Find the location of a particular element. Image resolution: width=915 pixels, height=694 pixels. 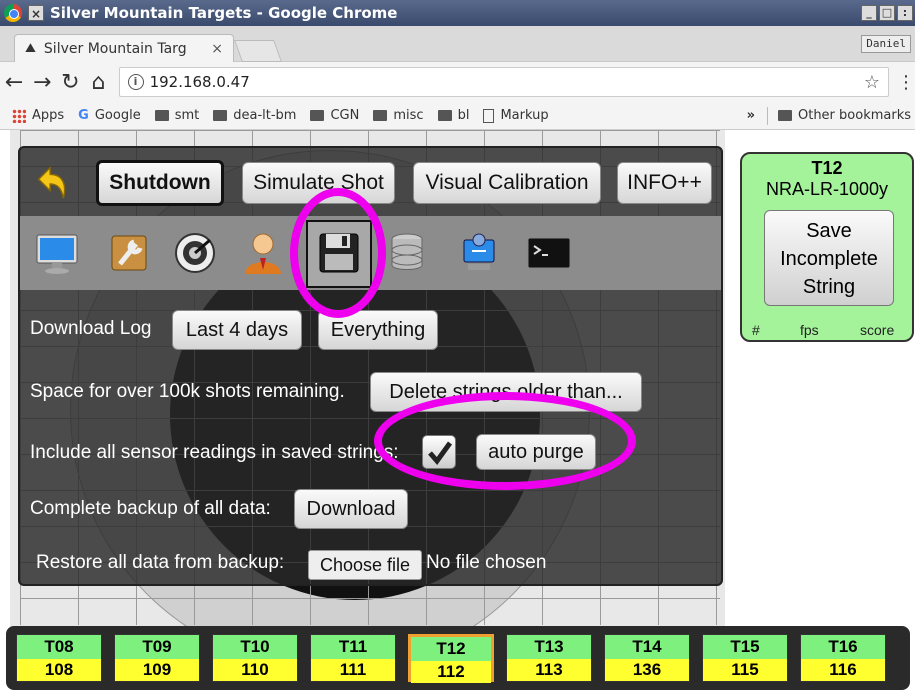

bookmark-bl: bl is located at coordinates (453, 115).